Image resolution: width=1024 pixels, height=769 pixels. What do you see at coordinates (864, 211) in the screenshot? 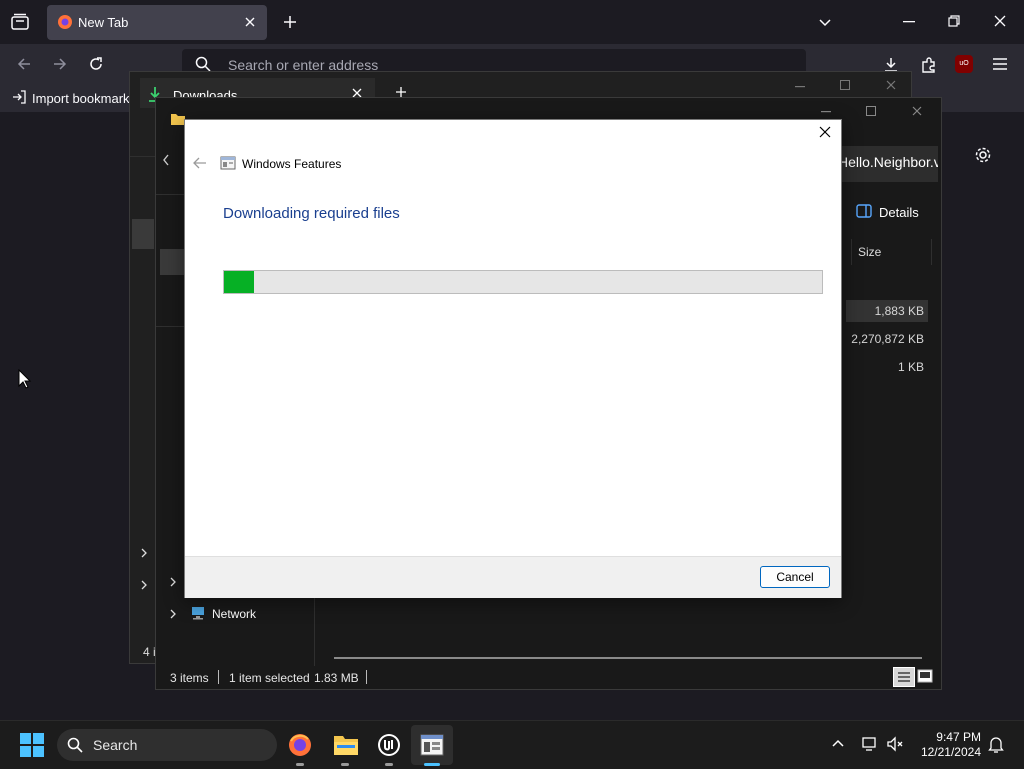
I see `details-pane-icon` at bounding box center [864, 211].